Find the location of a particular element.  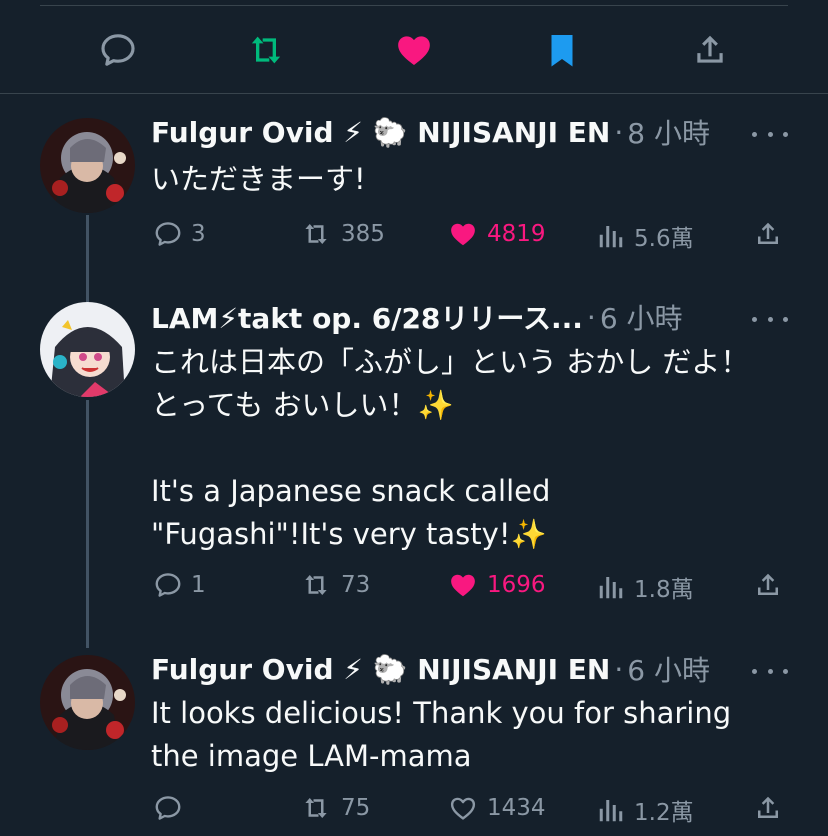

tweet-header: Fulgur Ovid ⚡ 🐑 NIJISANJI EN · 8 小時 is located at coordinates (430, 132).